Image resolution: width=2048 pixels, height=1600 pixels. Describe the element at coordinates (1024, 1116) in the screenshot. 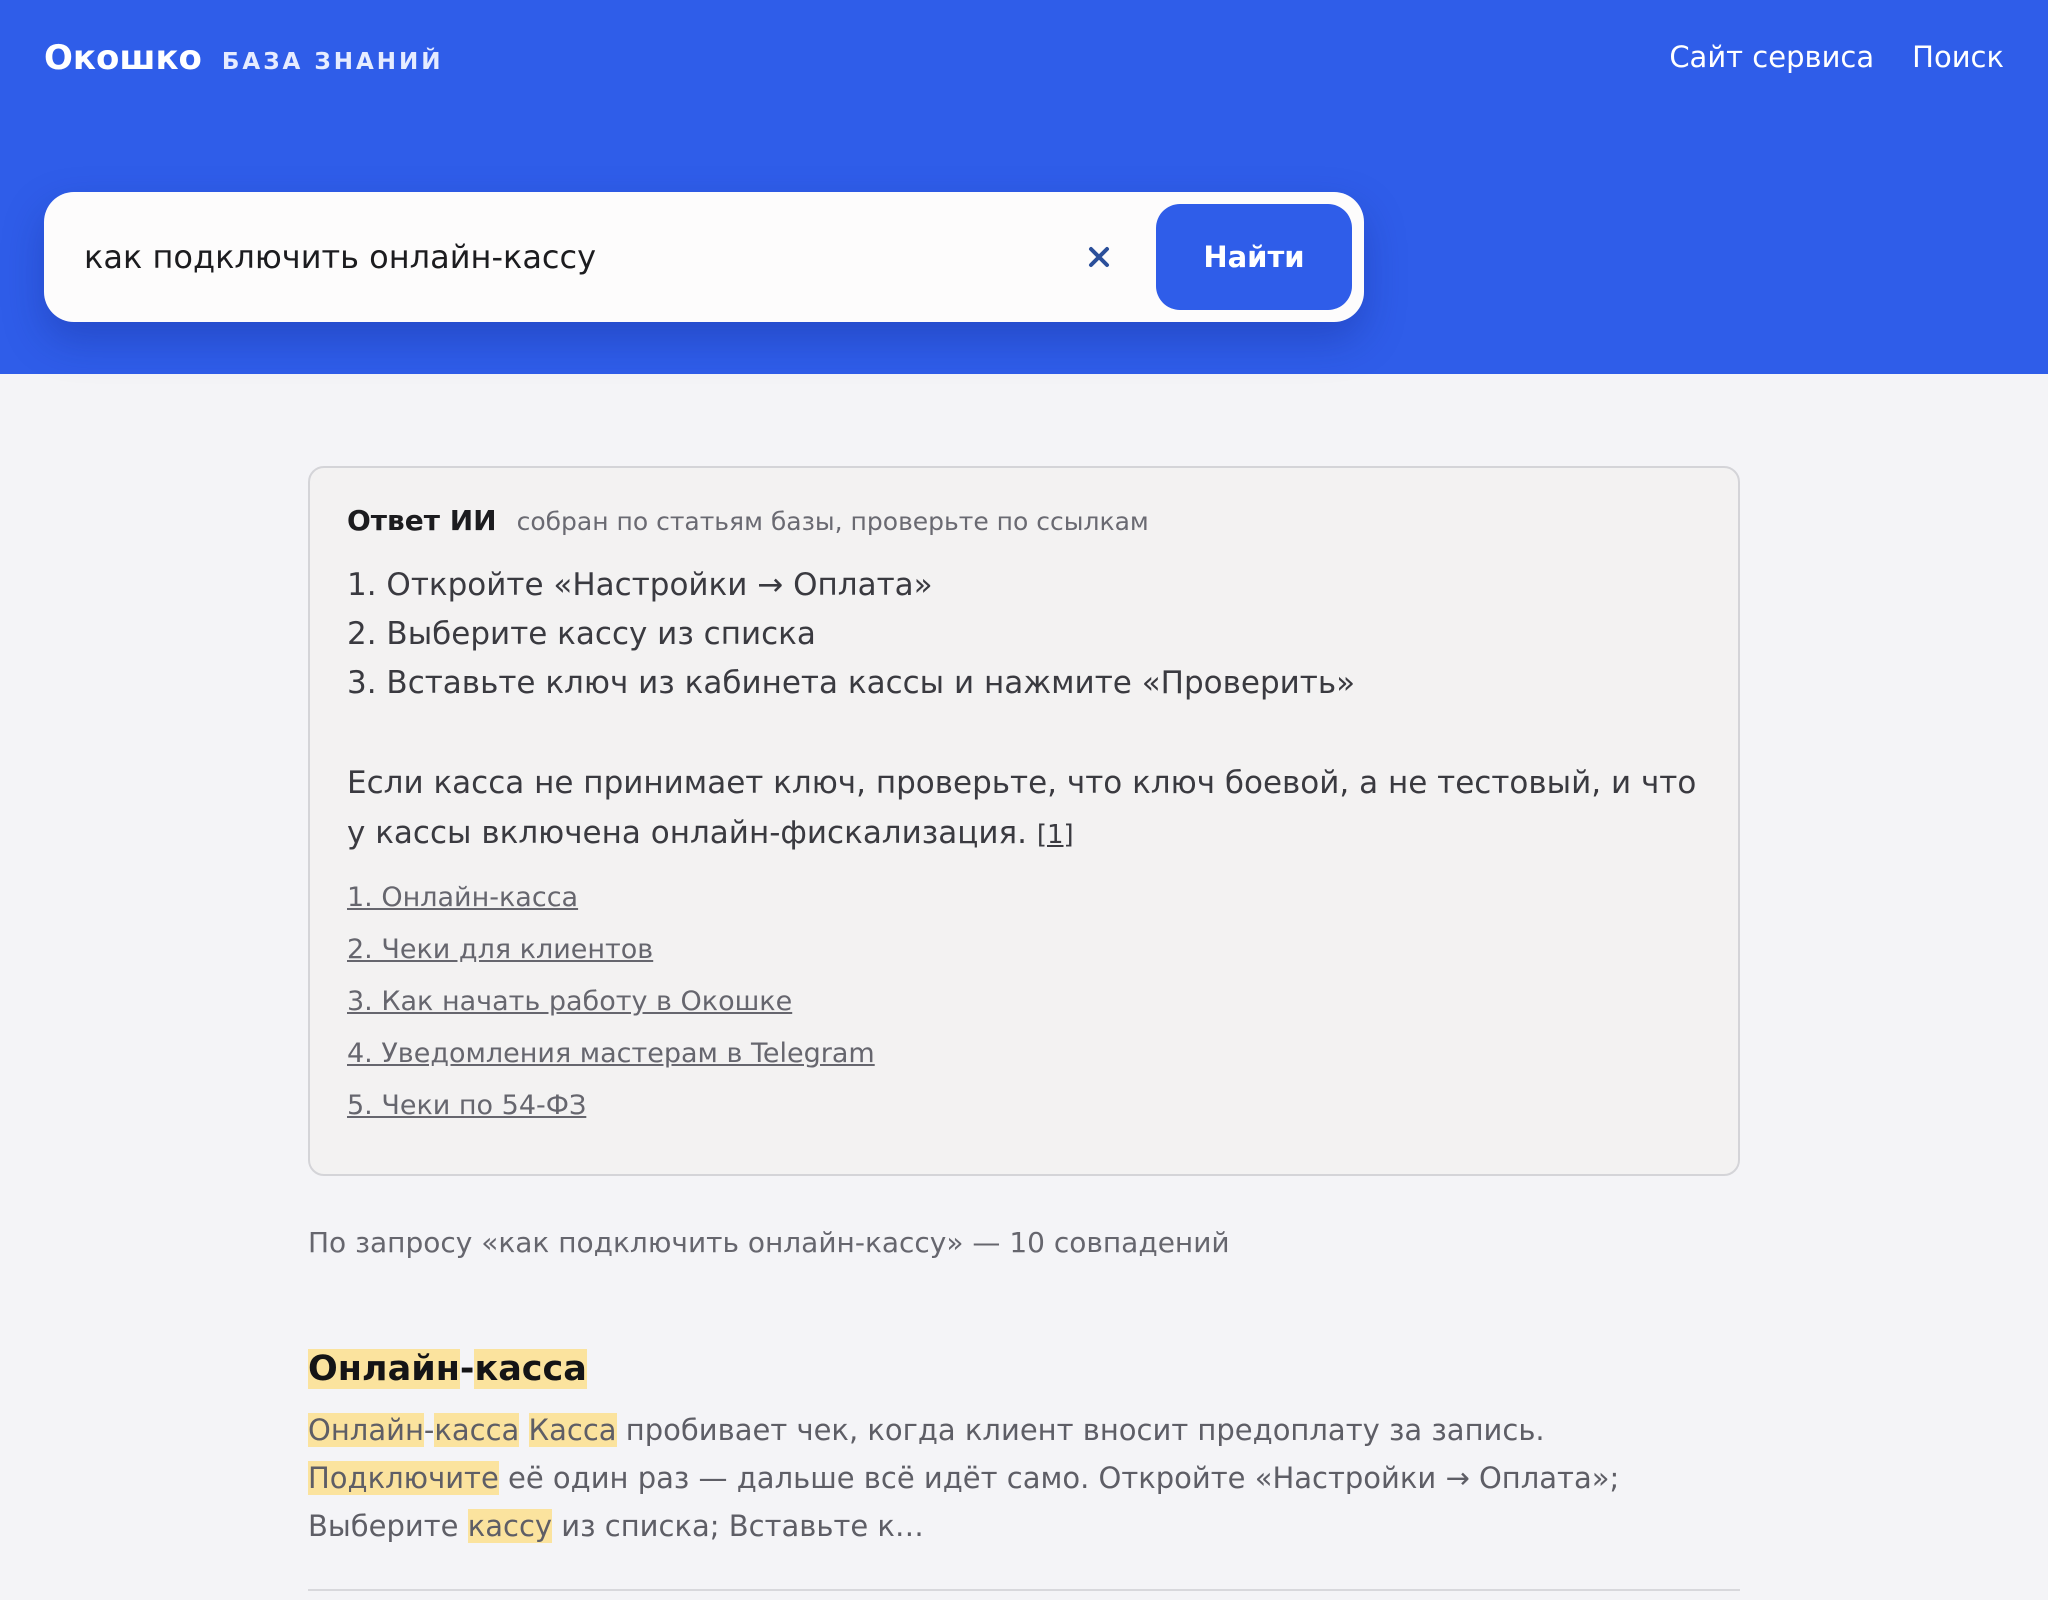

I see `list-item: 5. Чеки по 54-ФЗ` at that location.